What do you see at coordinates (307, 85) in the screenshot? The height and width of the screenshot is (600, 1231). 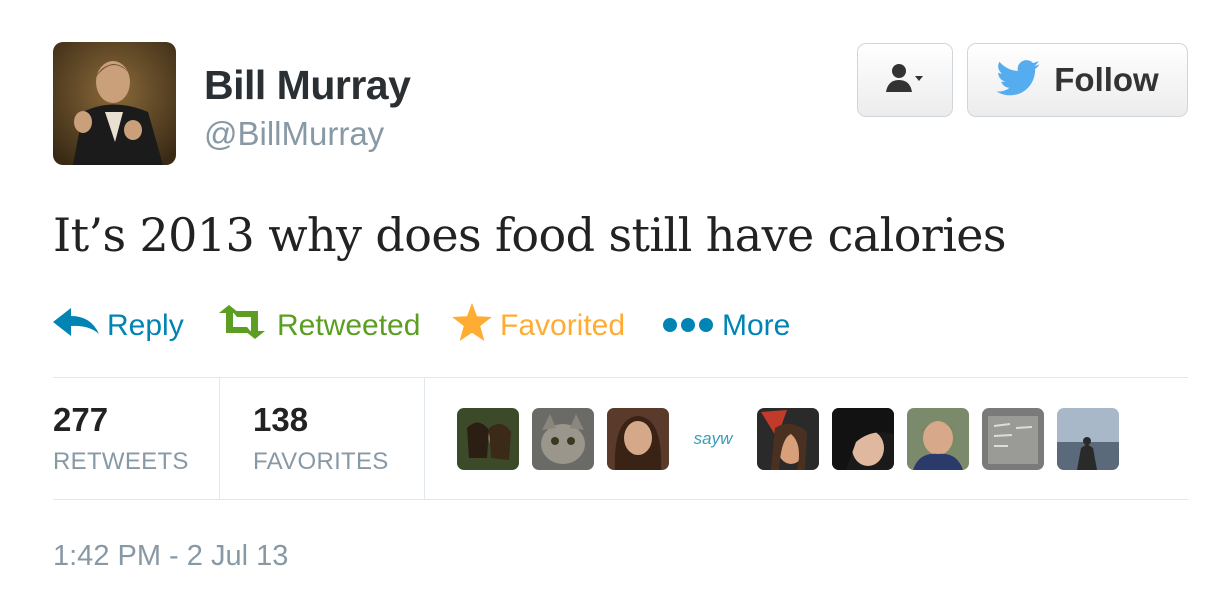 I see `author-name: Bill Murray` at bounding box center [307, 85].